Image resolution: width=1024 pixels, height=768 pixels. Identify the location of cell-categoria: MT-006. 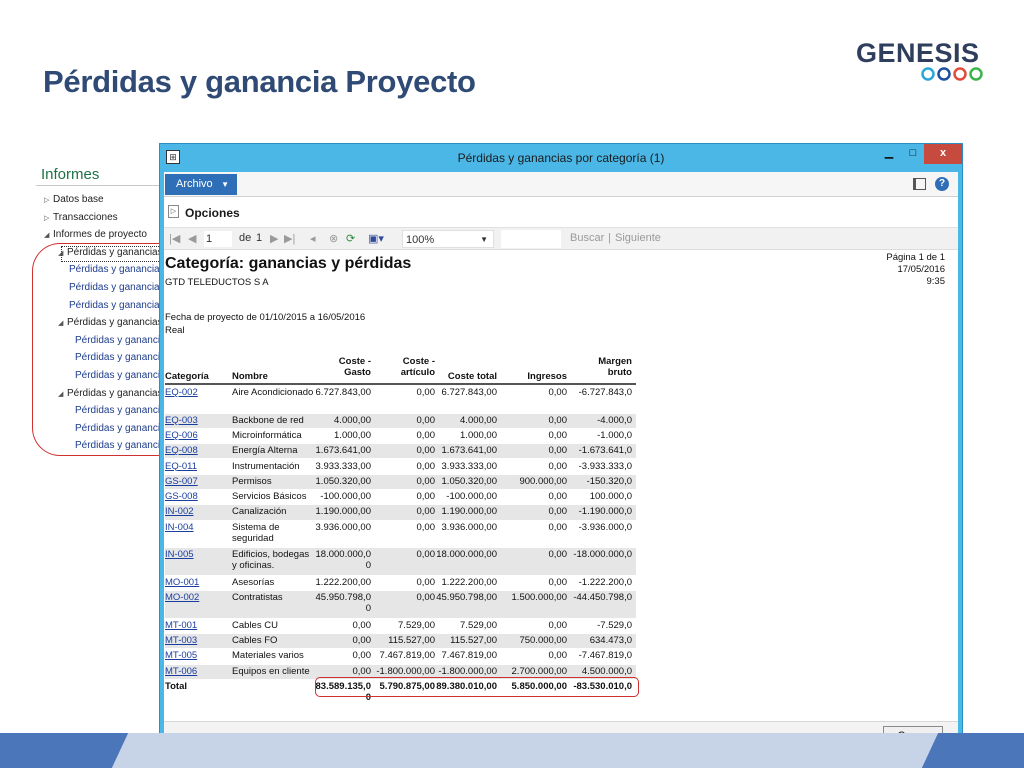
(181, 671).